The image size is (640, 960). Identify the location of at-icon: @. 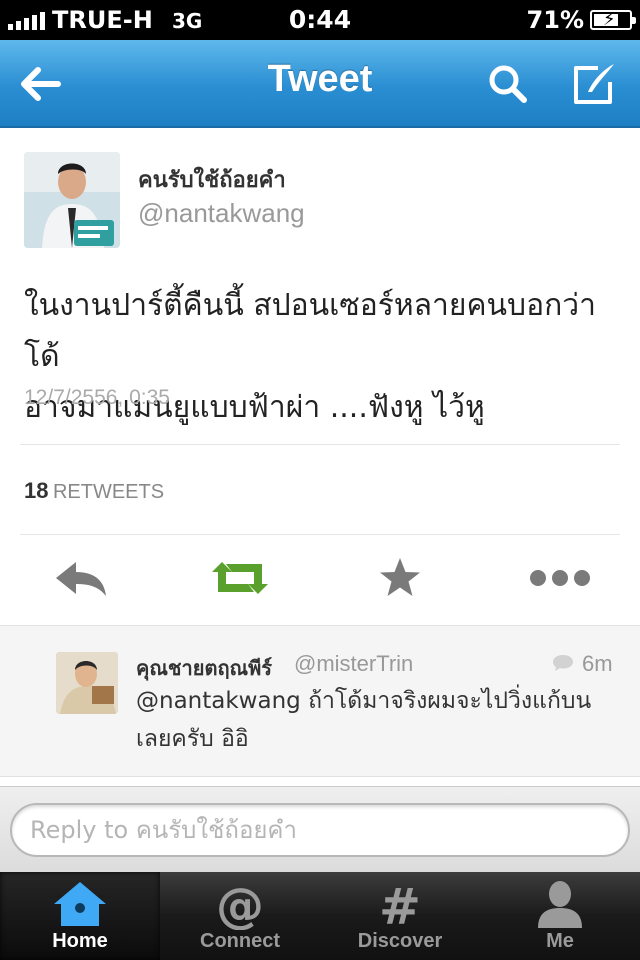
(240, 904).